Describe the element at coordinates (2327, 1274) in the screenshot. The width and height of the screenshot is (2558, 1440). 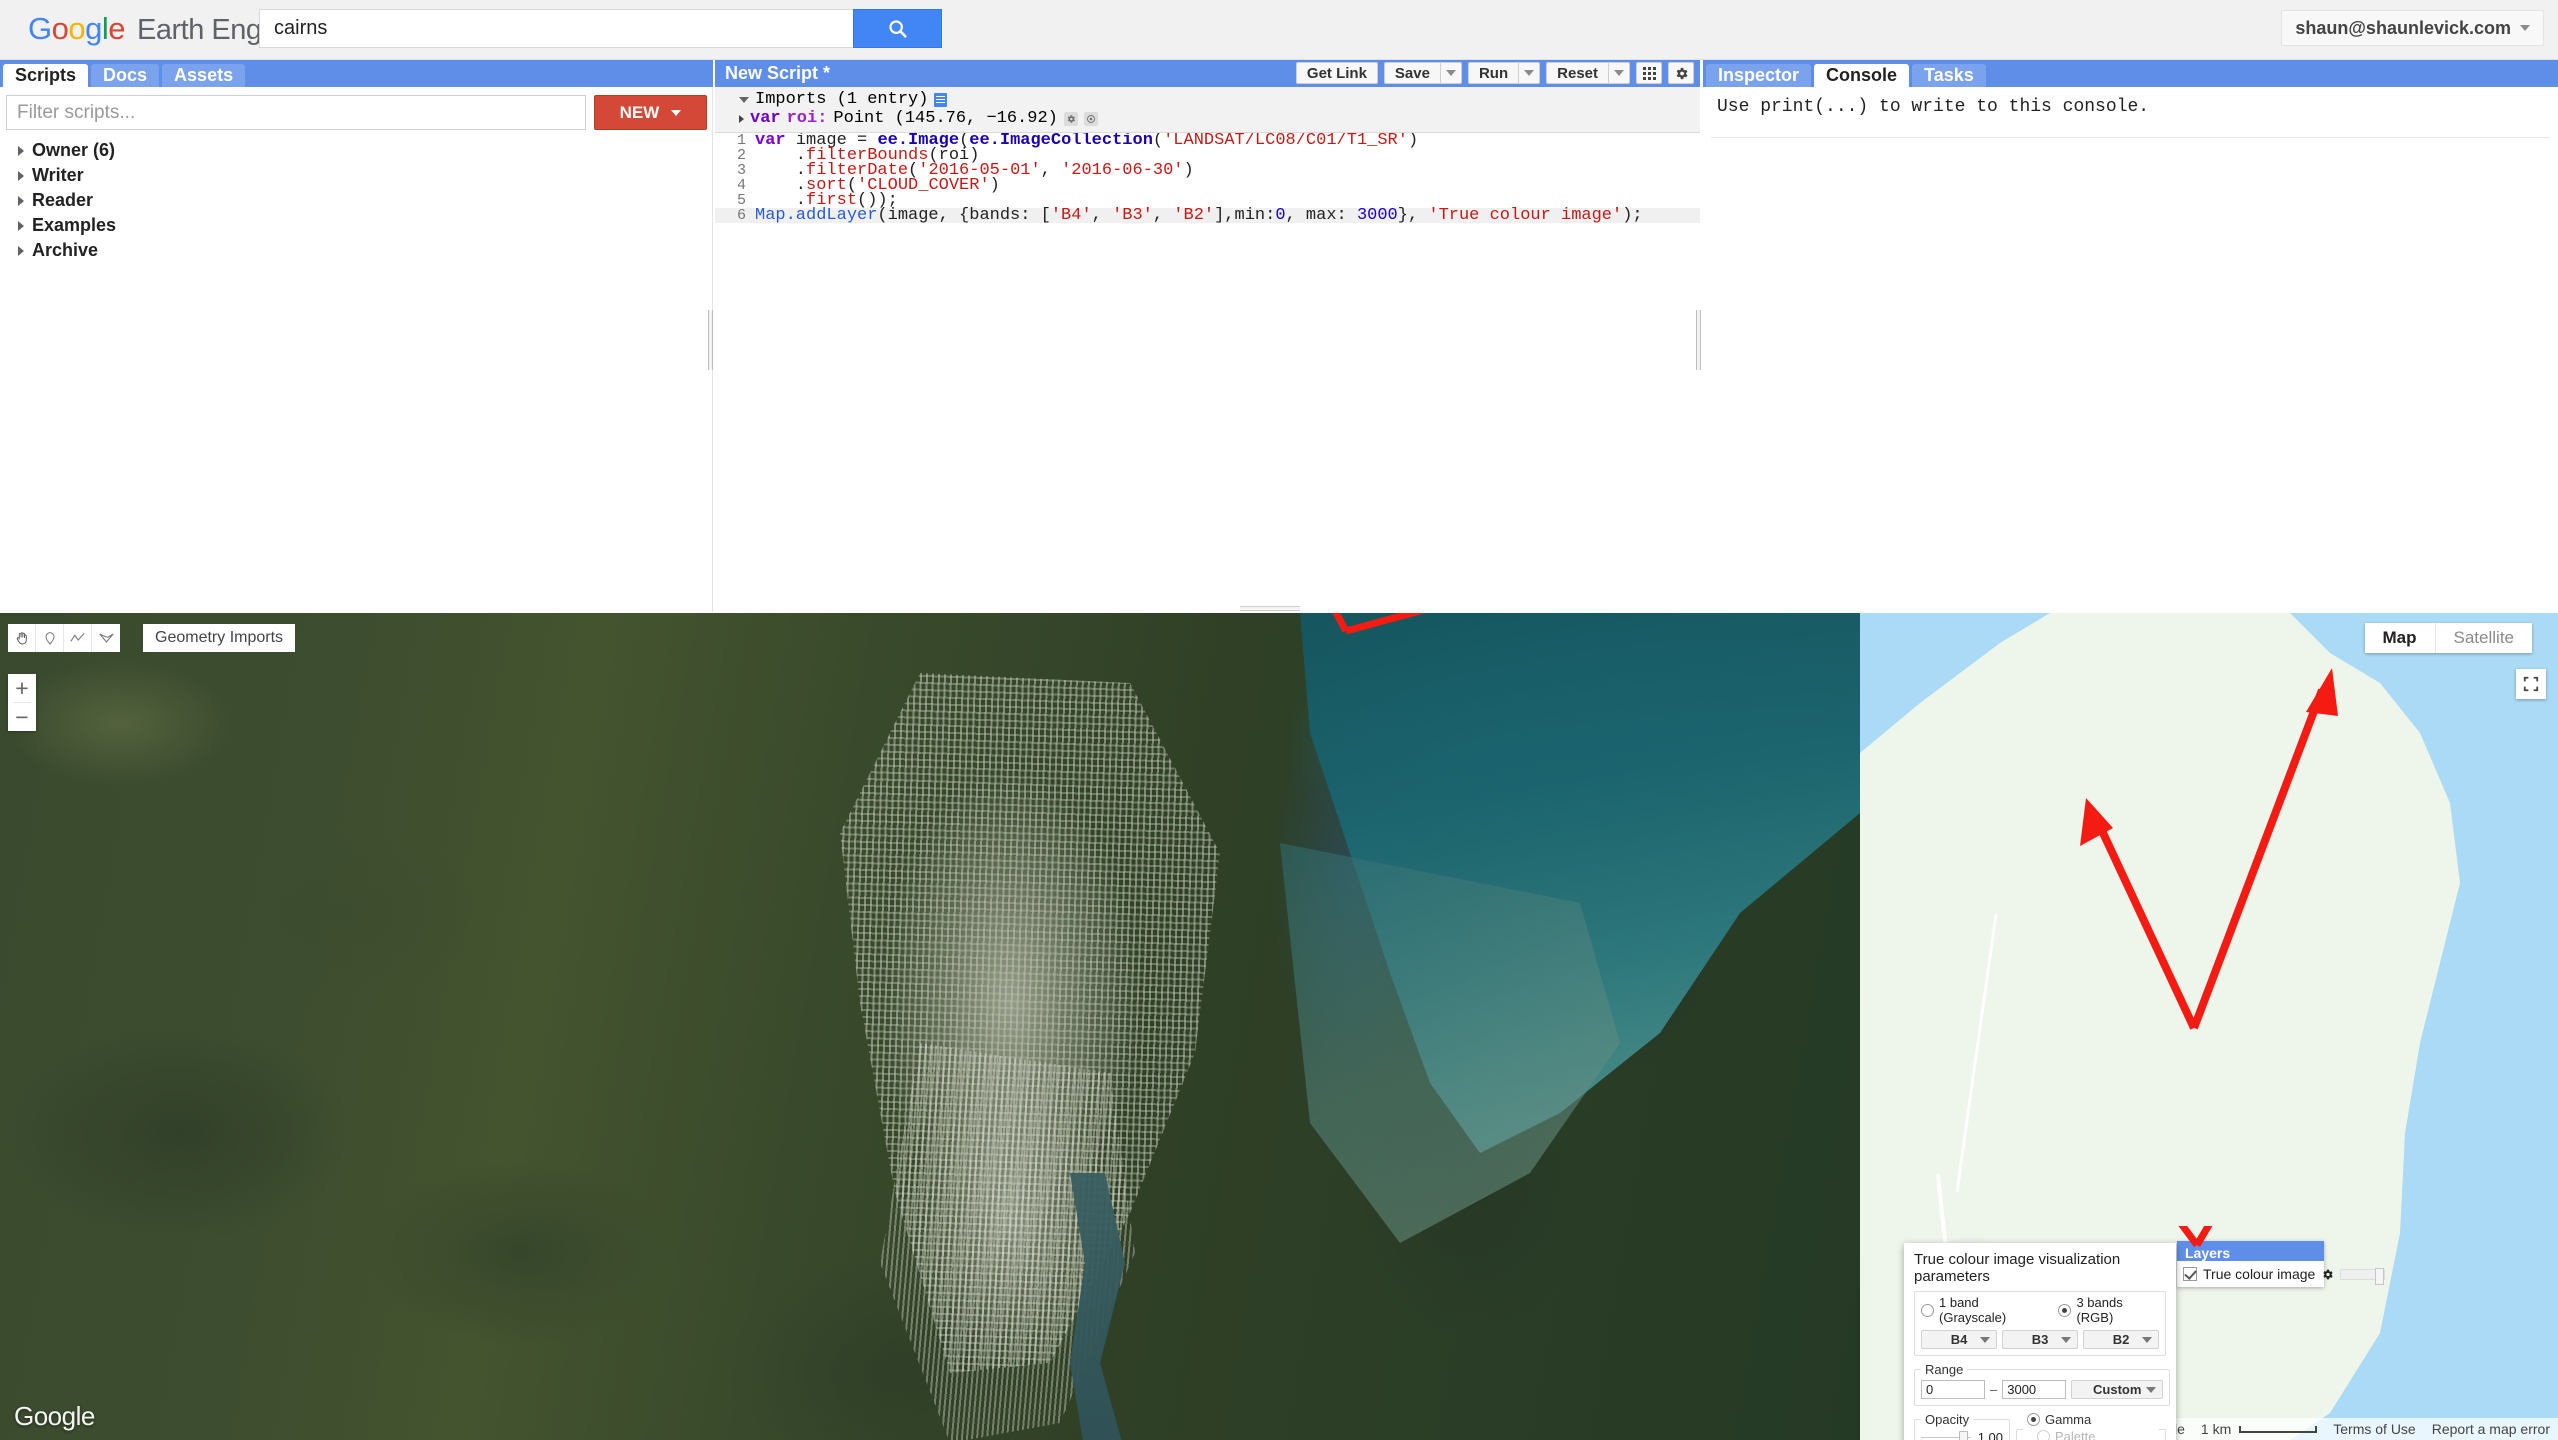
I see `layer-settings-gear-icon` at that location.